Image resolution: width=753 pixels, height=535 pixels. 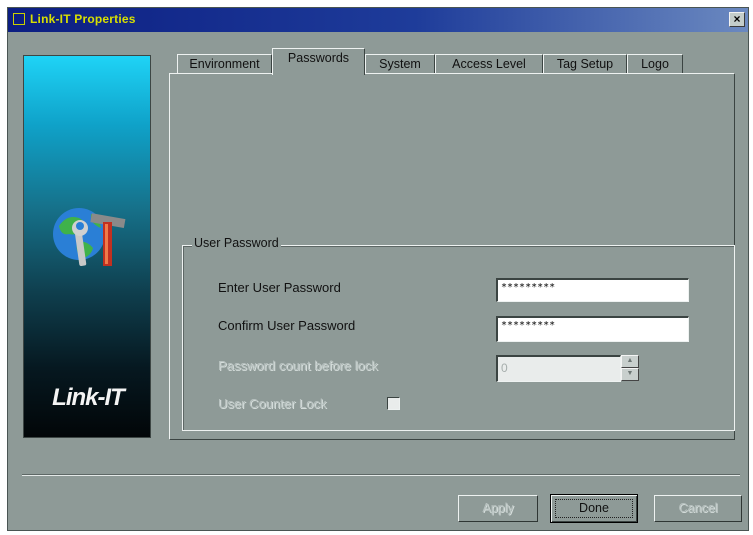 What do you see at coordinates (89, 237) in the screenshot?
I see `globe-wrench-hammer-icon` at bounding box center [89, 237].